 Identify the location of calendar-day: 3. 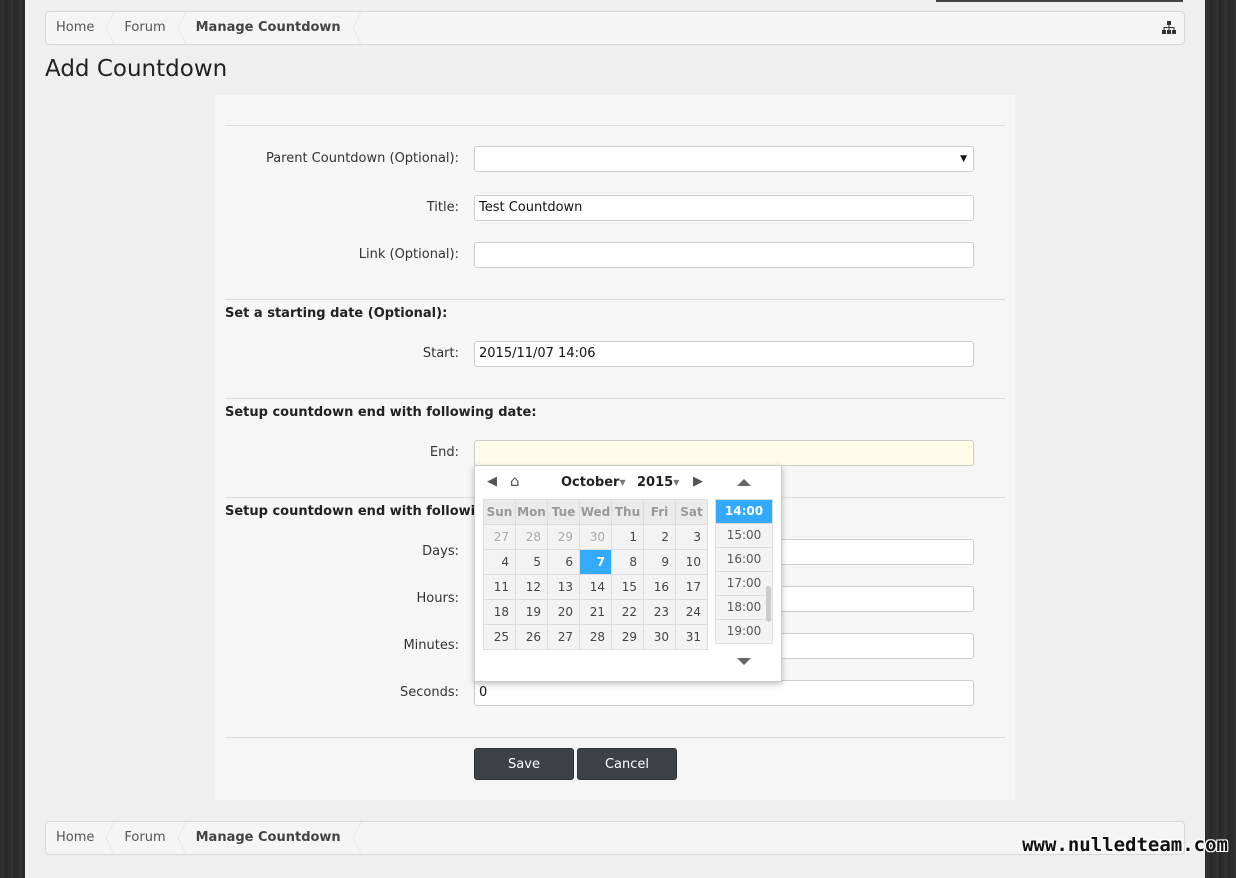
(691, 537).